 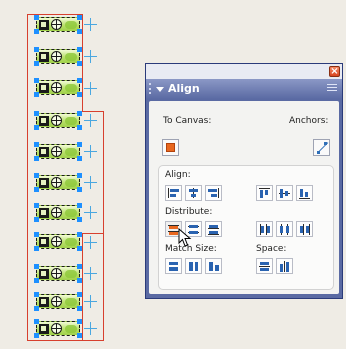 I want to click on match-width-button, so click(x=173, y=266).